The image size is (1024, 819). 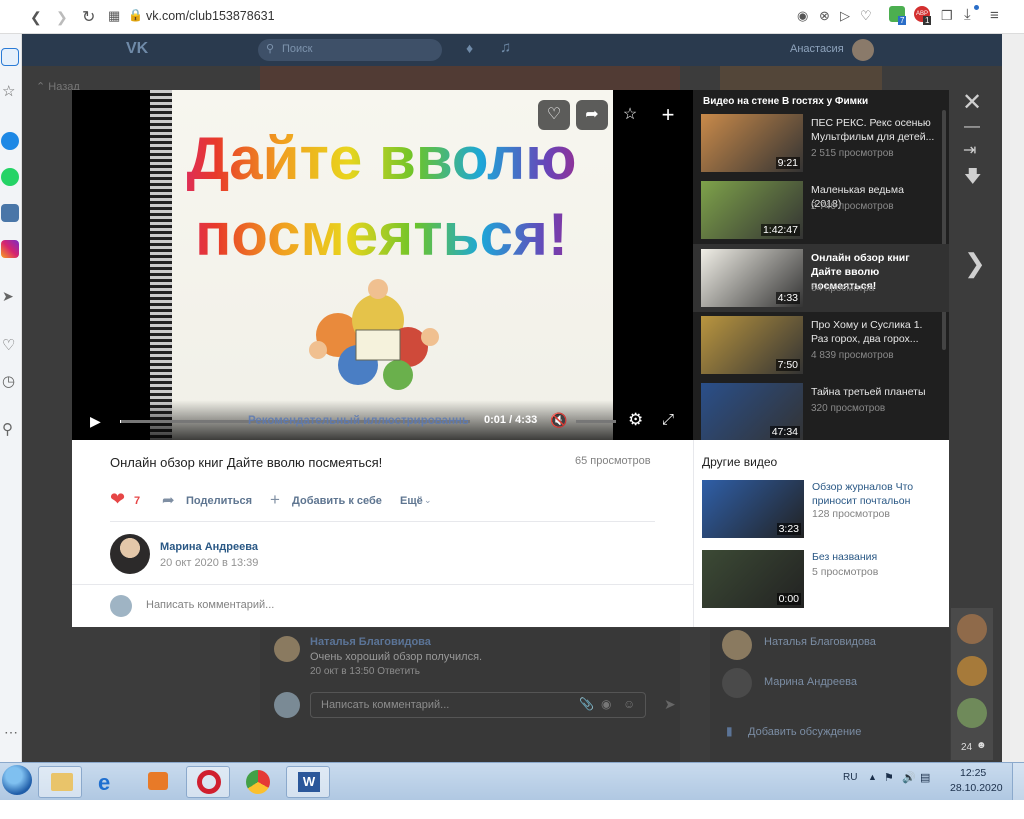 I want to click on taskbar-word: W, so click(x=308, y=782).